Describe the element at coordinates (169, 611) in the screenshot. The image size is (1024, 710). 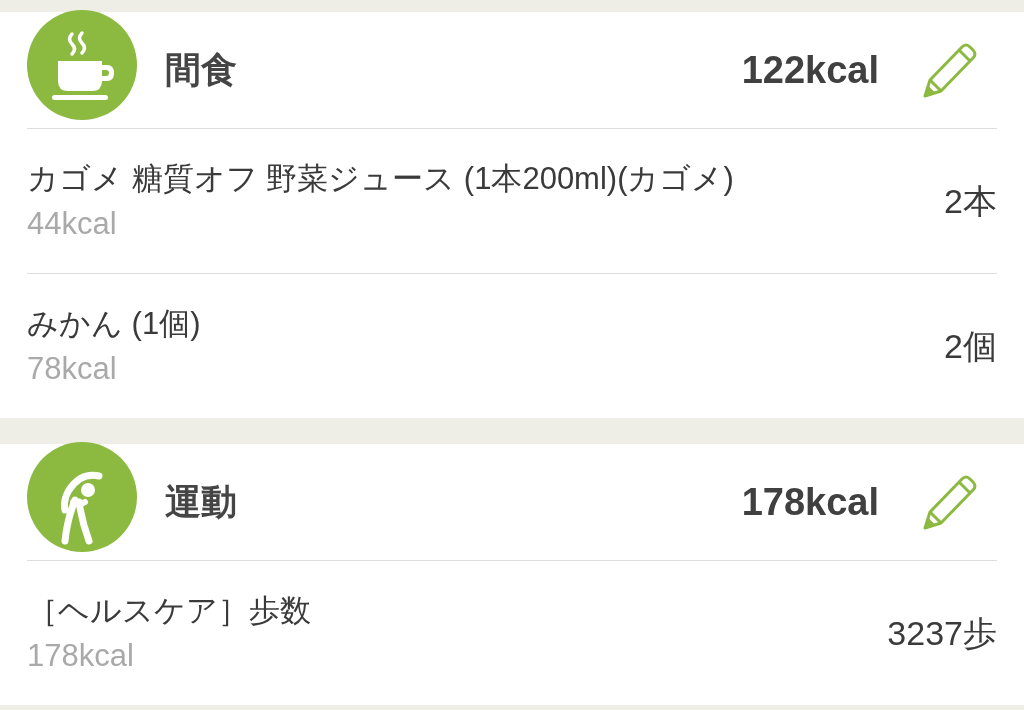
I see `item-name: ［ヘルスケア］歩数` at that location.